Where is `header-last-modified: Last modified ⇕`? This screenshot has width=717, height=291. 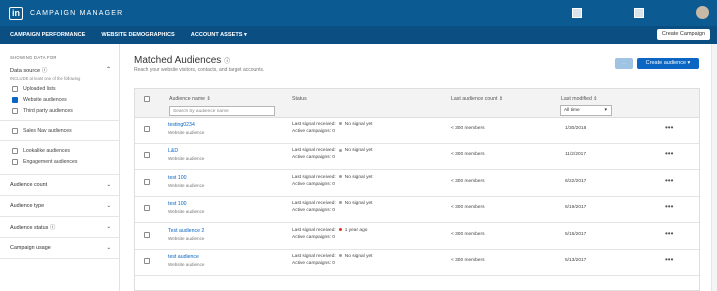
header-last-modified: Last modified ⇕ is located at coordinates (579, 99).